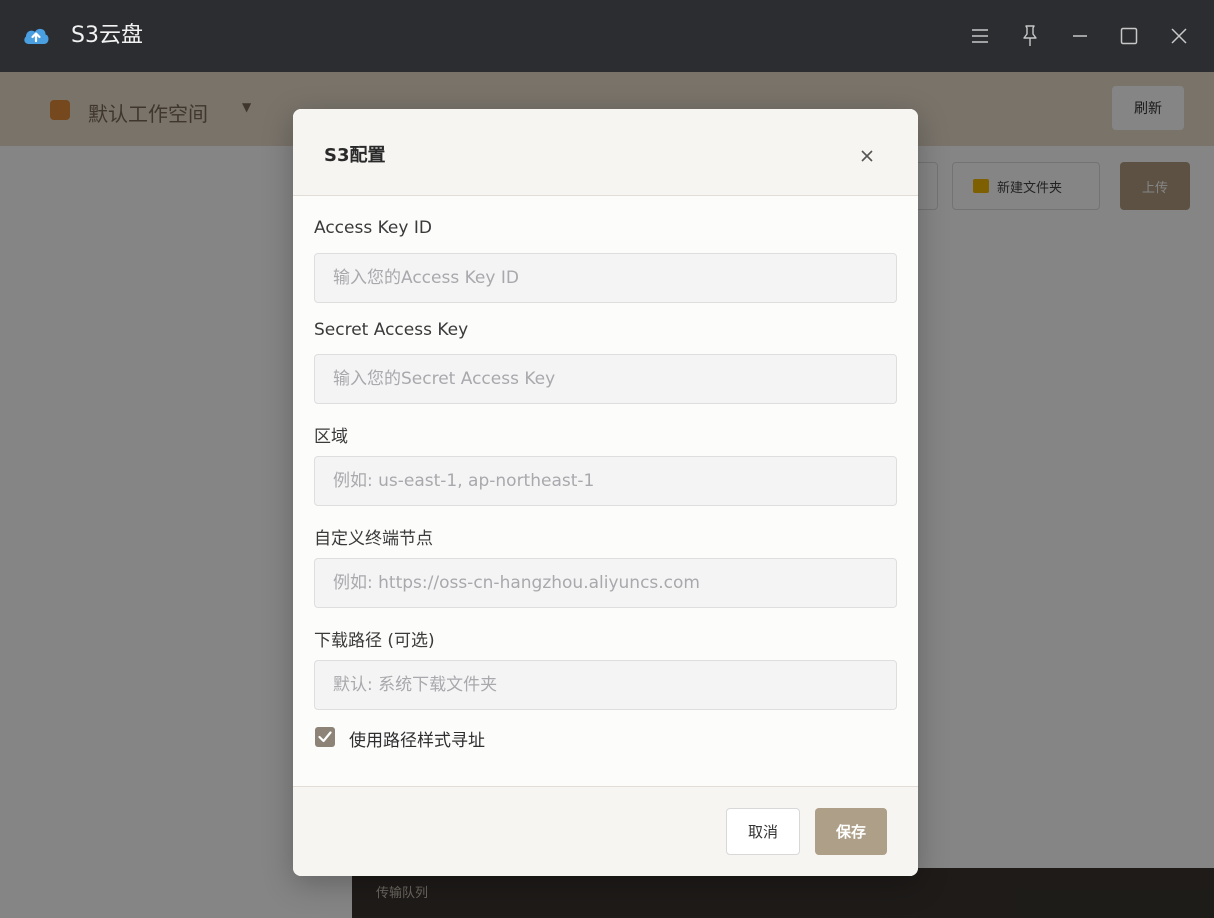 The width and height of the screenshot is (1214, 918). Describe the element at coordinates (391, 330) in the screenshot. I see `secret-access-key-label: Secret Access Key` at that location.